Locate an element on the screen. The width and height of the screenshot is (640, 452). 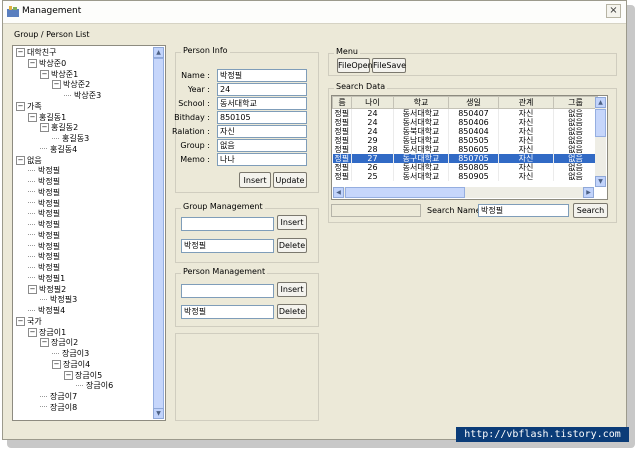
grid-hscrollbar: ◀ ▶ is located at coordinates (463, 192).